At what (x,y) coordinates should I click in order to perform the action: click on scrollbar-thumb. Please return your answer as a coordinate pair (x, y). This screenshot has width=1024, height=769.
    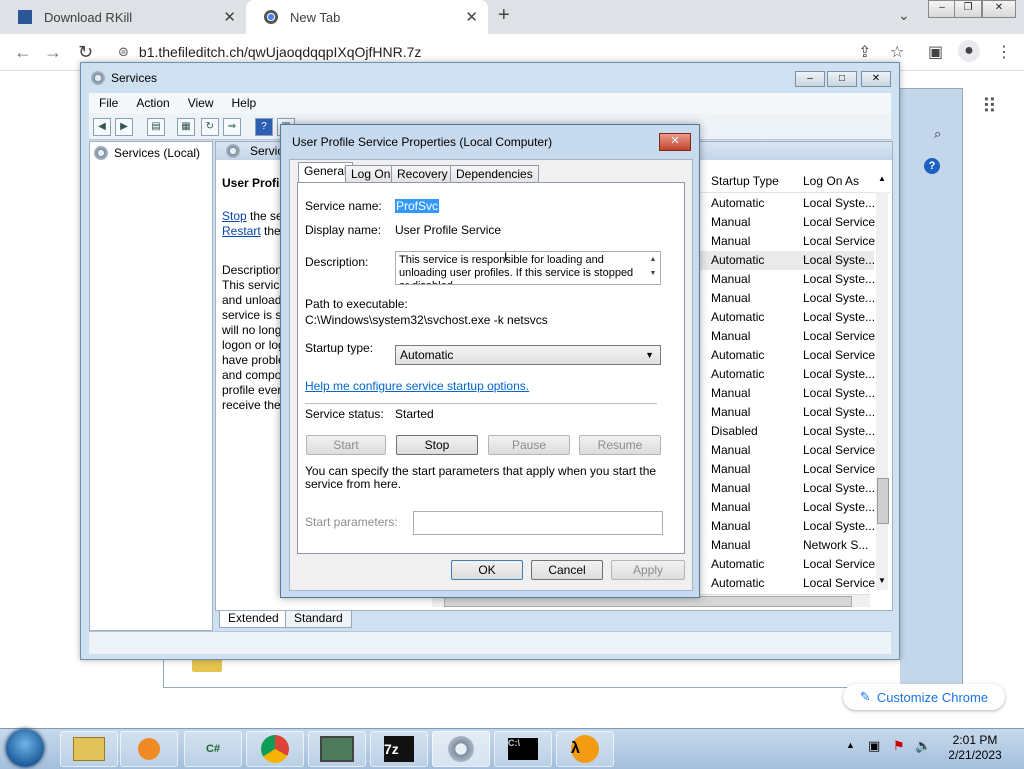
    Looking at the image, I should click on (883, 501).